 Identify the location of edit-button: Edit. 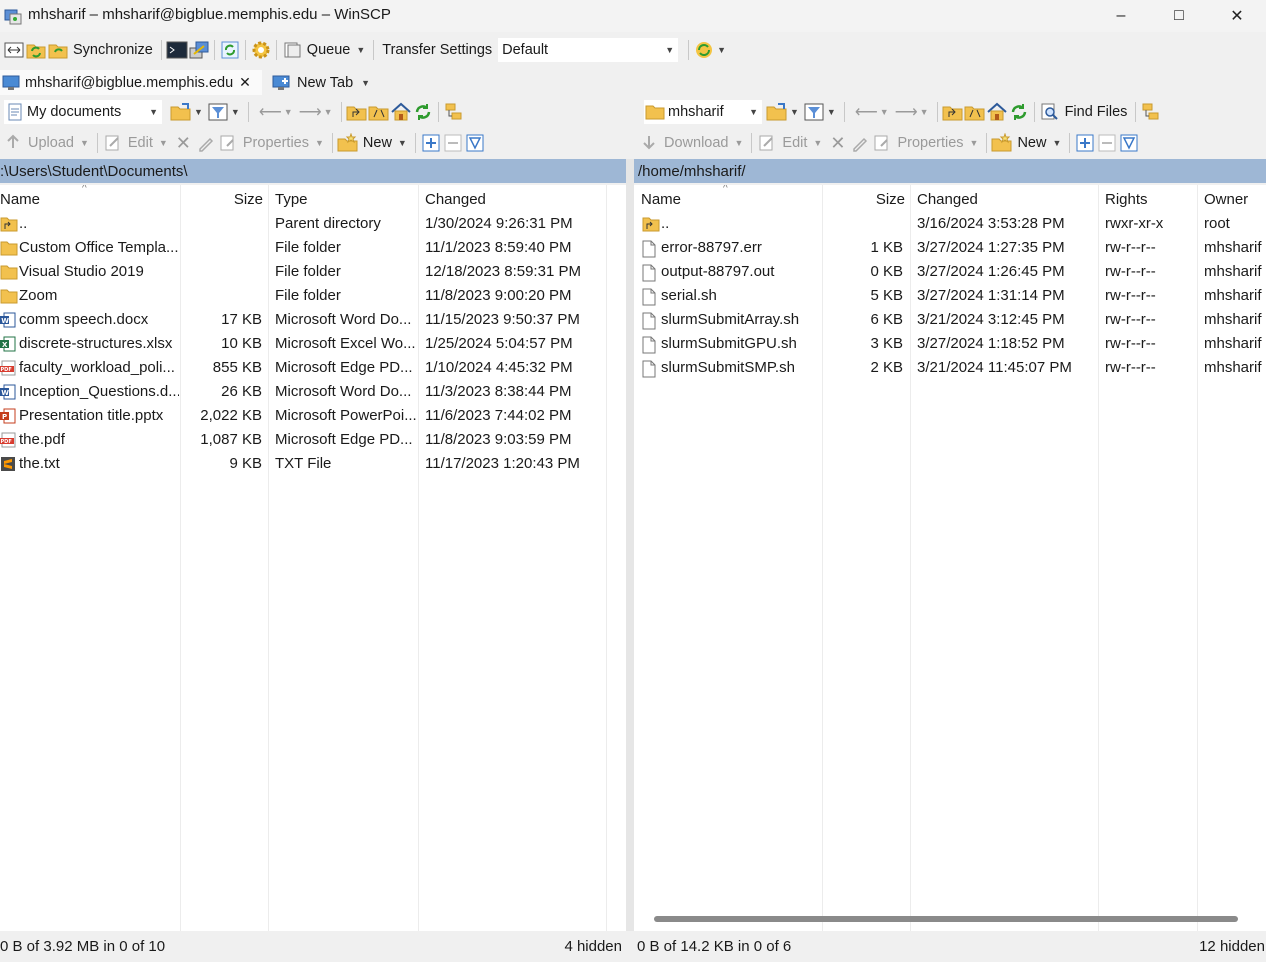
(794, 143).